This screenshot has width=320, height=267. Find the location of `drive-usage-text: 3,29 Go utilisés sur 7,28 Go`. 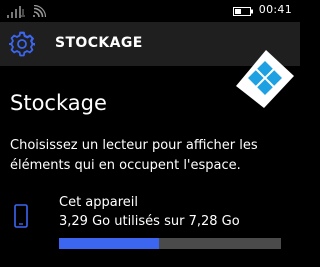

drive-usage-text: 3,29 Go utilisés sur 7,28 Go is located at coordinates (149, 221).